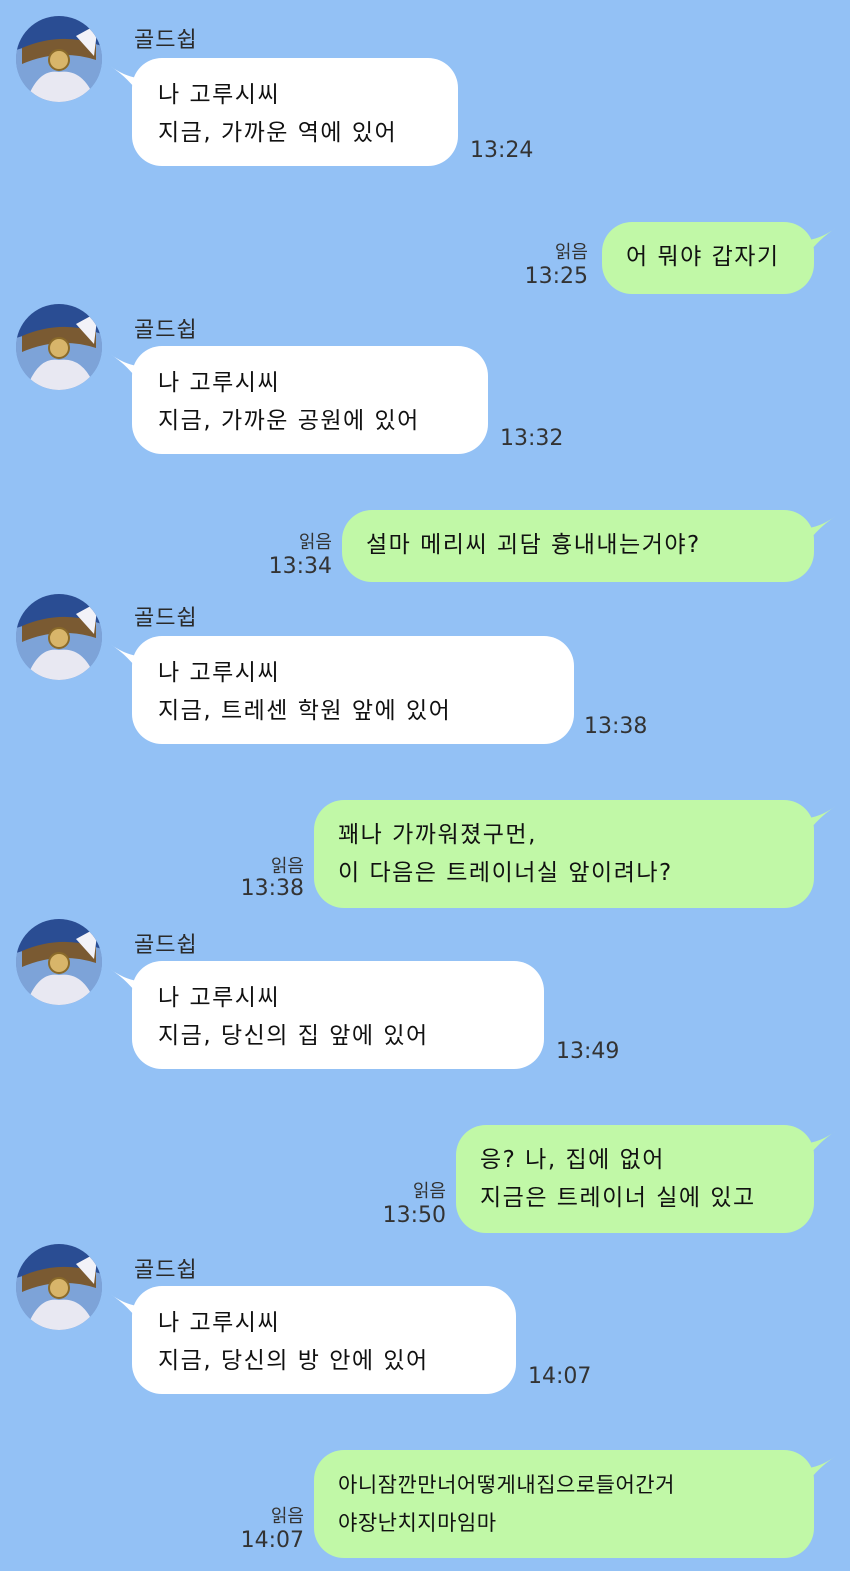  Describe the element at coordinates (417, 1523) in the screenshot. I see `message-text: 야장난치지마임마` at that location.